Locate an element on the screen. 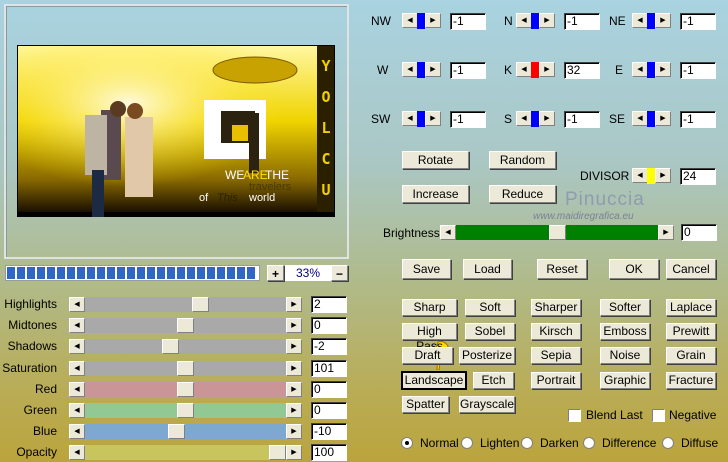 The image size is (728, 462). reduce-button: Reduce is located at coordinates (522, 194).